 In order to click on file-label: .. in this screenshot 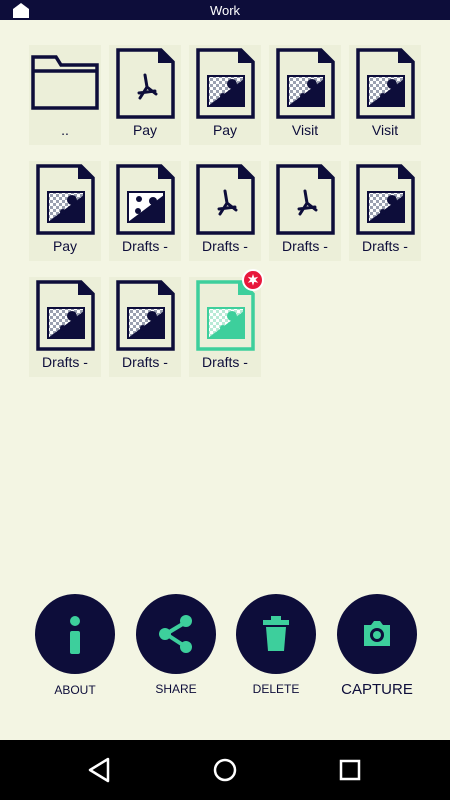, I will do `click(65, 130)`.